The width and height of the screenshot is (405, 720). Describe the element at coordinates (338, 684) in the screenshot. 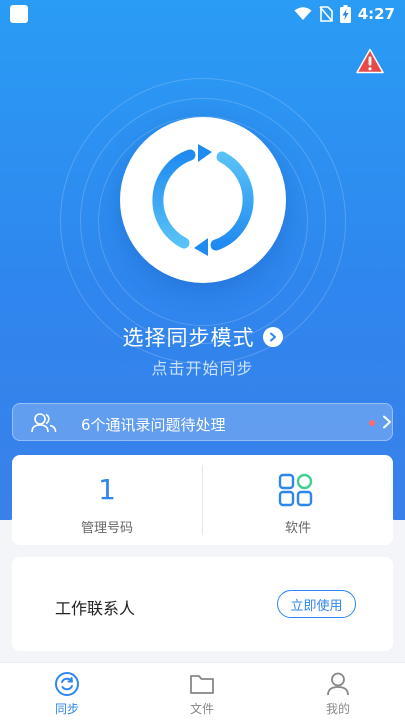

I see `person-icon` at that location.